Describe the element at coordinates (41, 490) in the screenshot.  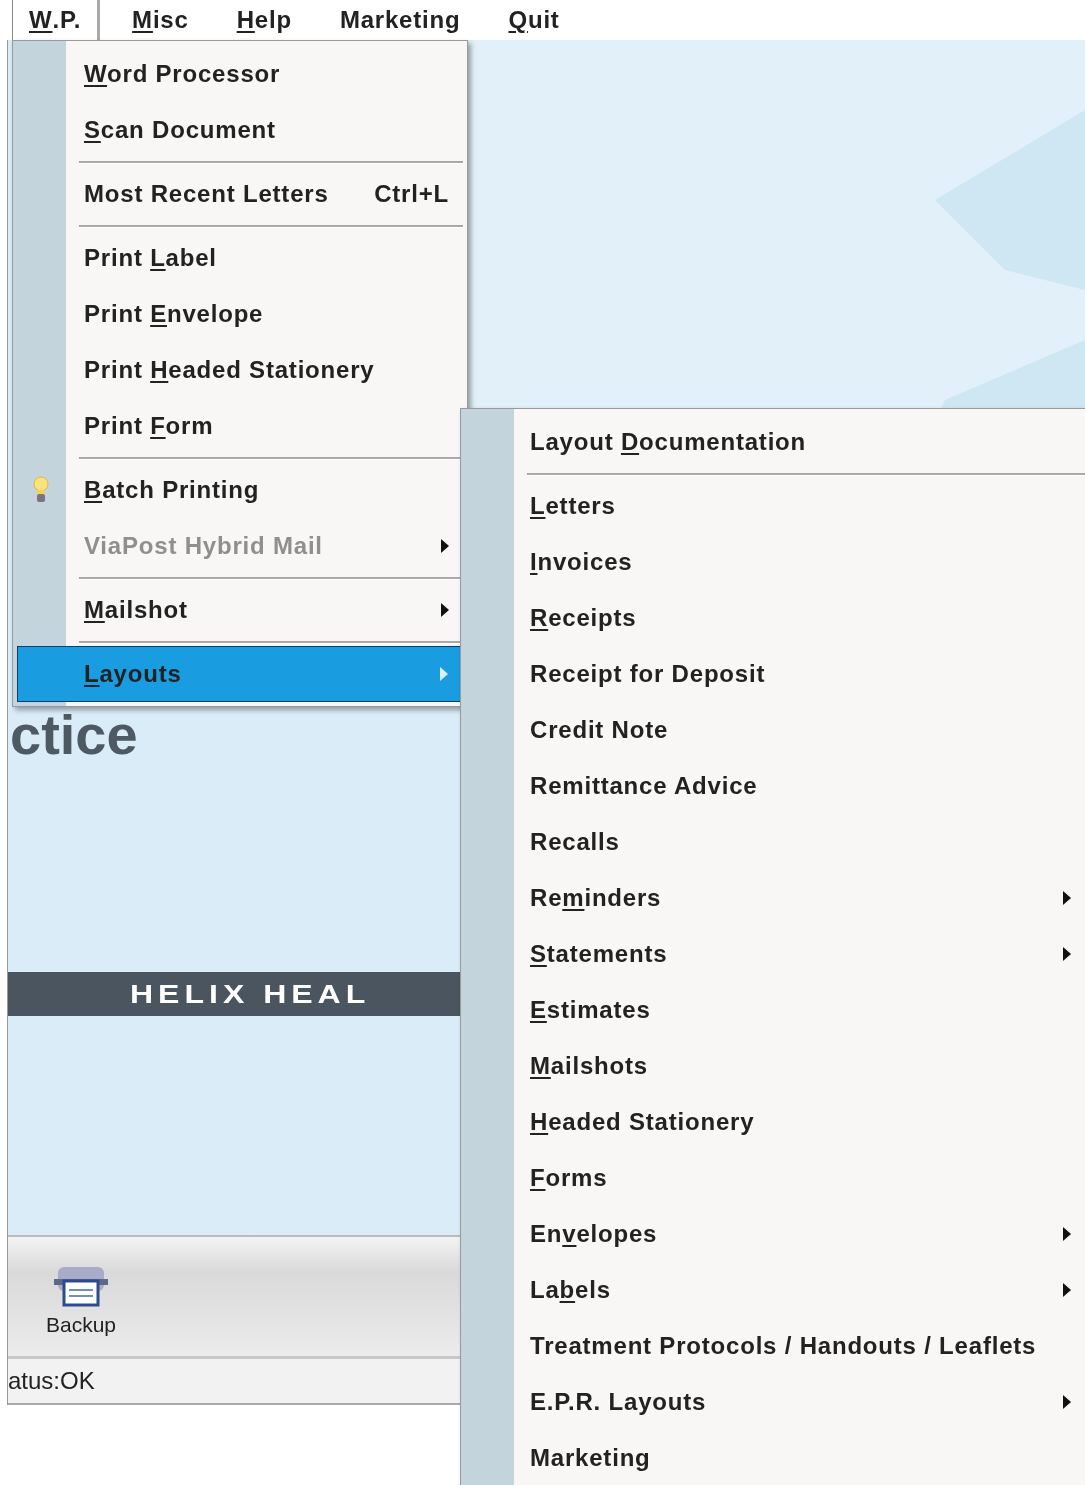
I see `lightbulb-icon` at that location.